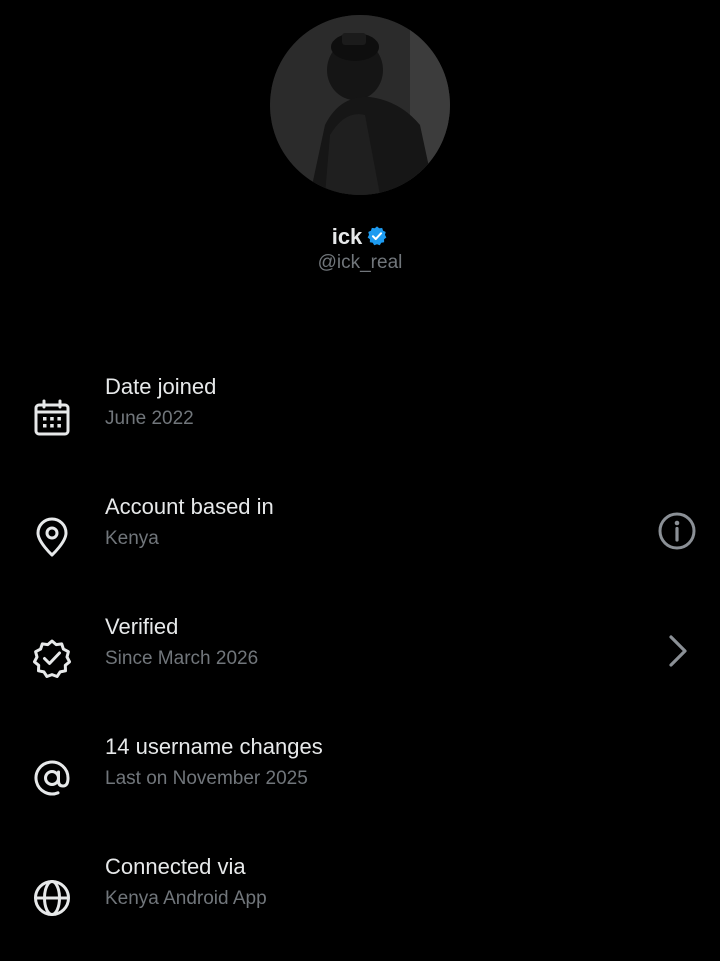 The image size is (720, 961). What do you see at coordinates (347, 236) in the screenshot?
I see `profile-name: ick` at bounding box center [347, 236].